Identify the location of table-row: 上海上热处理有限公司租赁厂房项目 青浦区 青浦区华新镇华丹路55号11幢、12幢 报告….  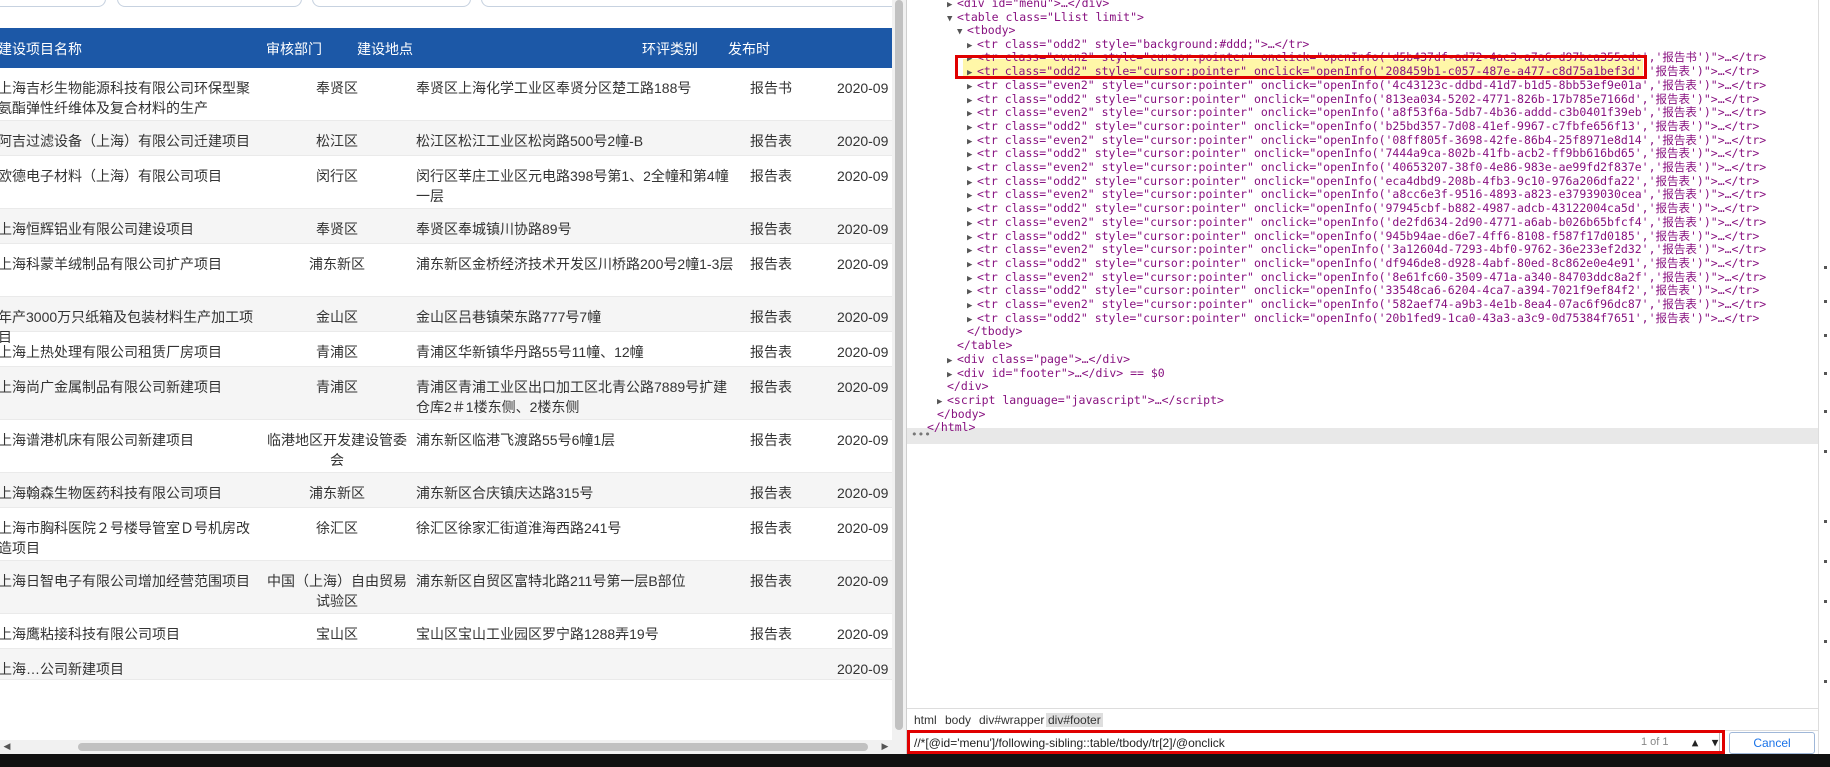
(446, 349).